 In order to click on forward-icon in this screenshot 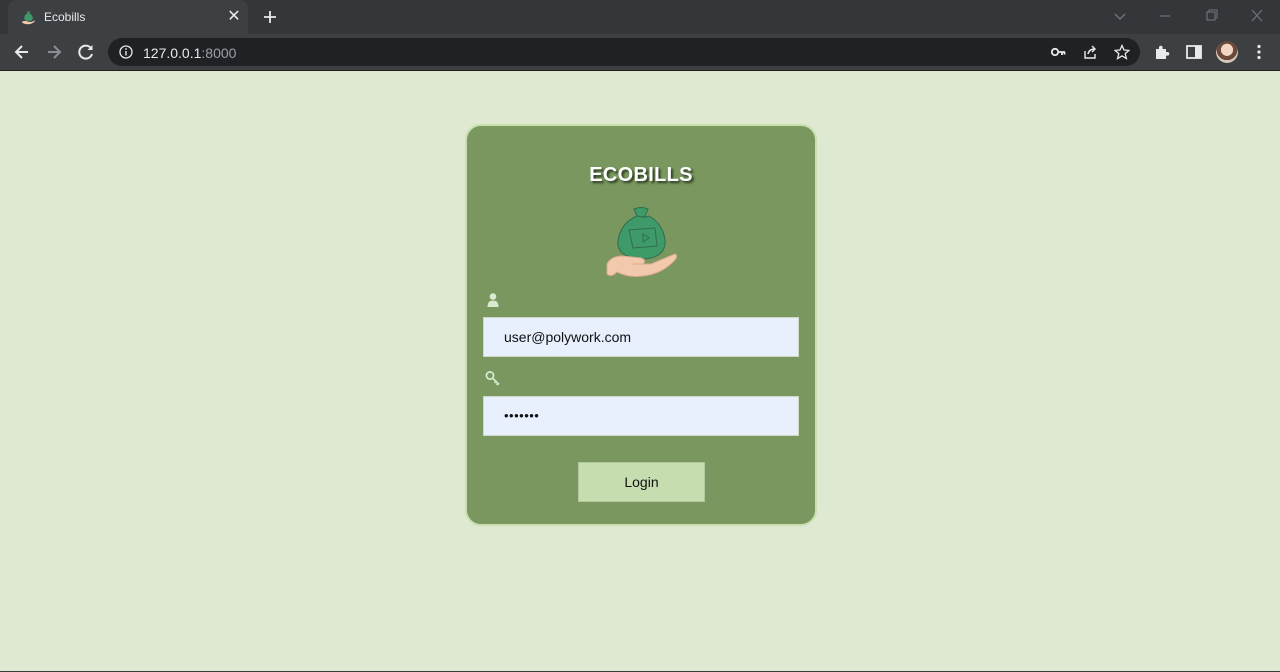, I will do `click(54, 52)`.